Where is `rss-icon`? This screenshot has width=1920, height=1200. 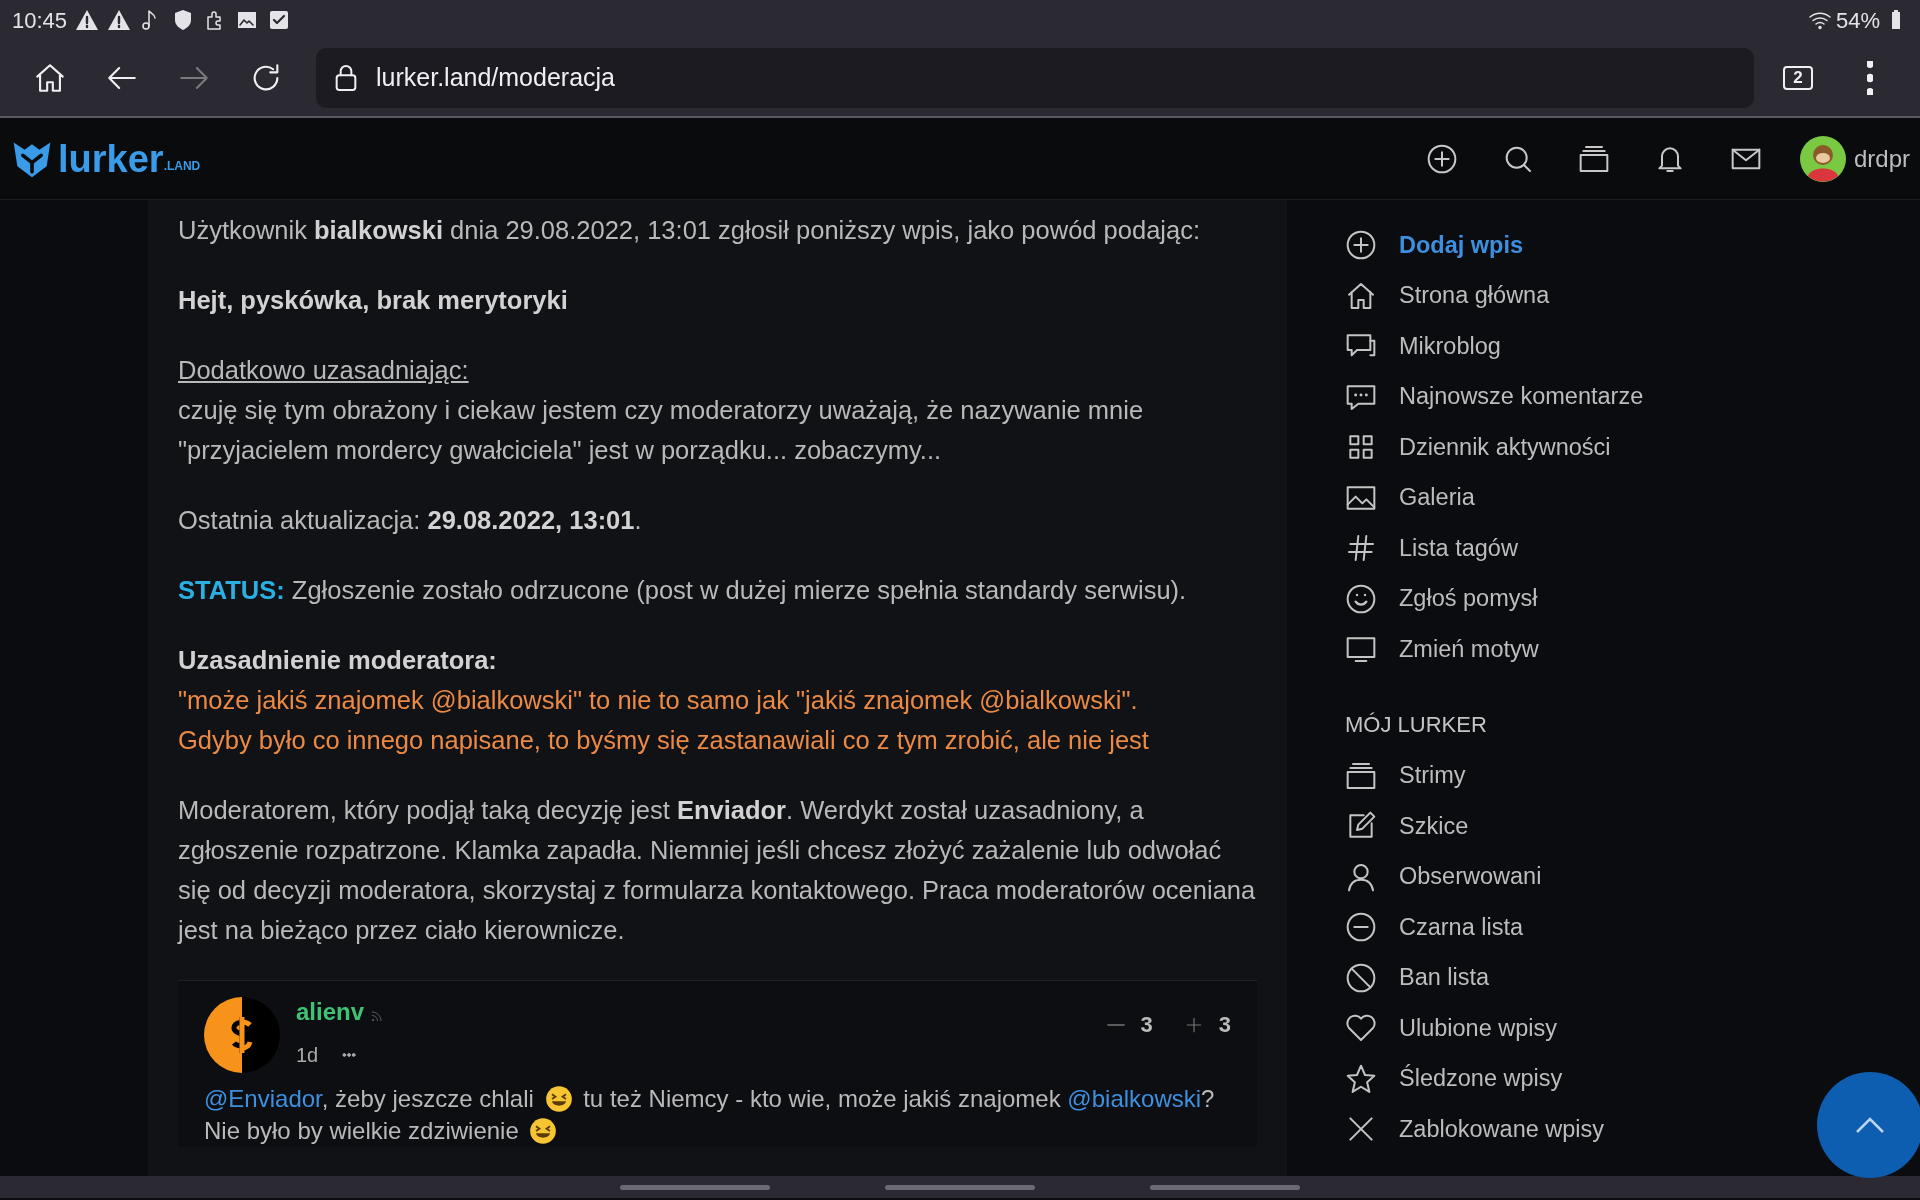 rss-icon is located at coordinates (377, 1016).